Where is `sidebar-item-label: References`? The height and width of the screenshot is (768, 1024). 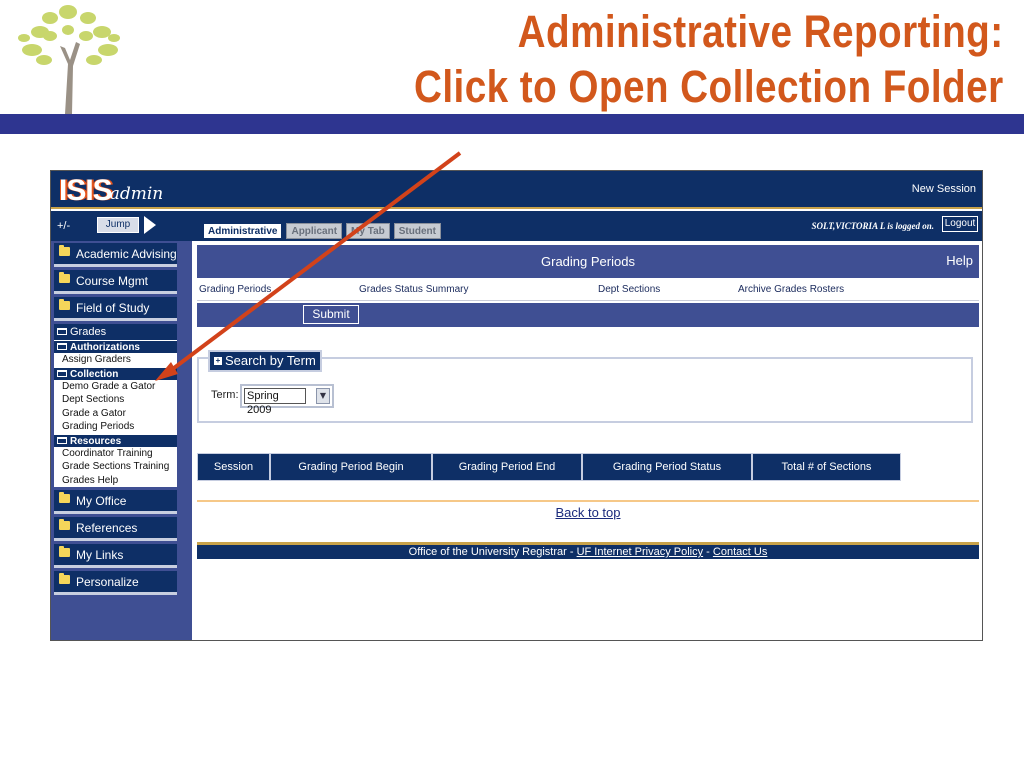
sidebar-item-label: References is located at coordinates (107, 528).